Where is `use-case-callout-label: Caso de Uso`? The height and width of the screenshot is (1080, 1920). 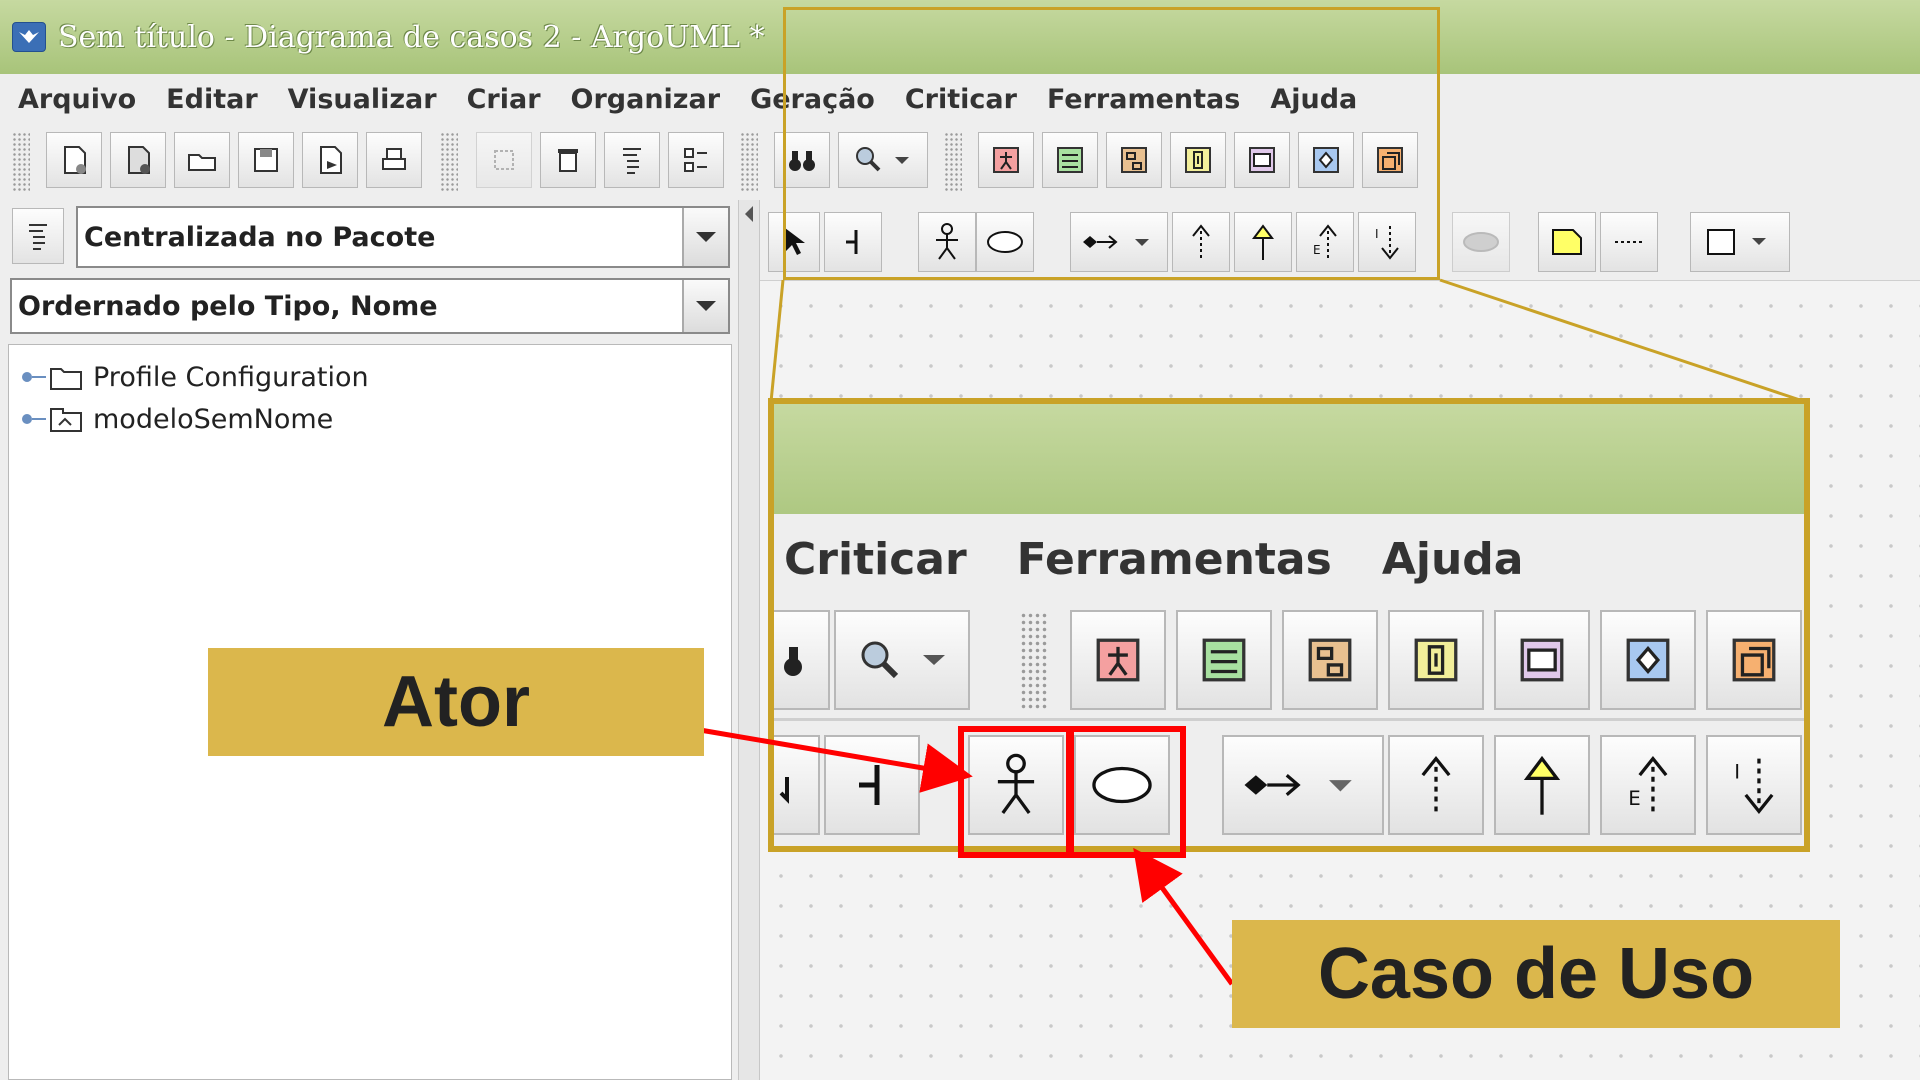 use-case-callout-label: Caso de Uso is located at coordinates (1536, 974).